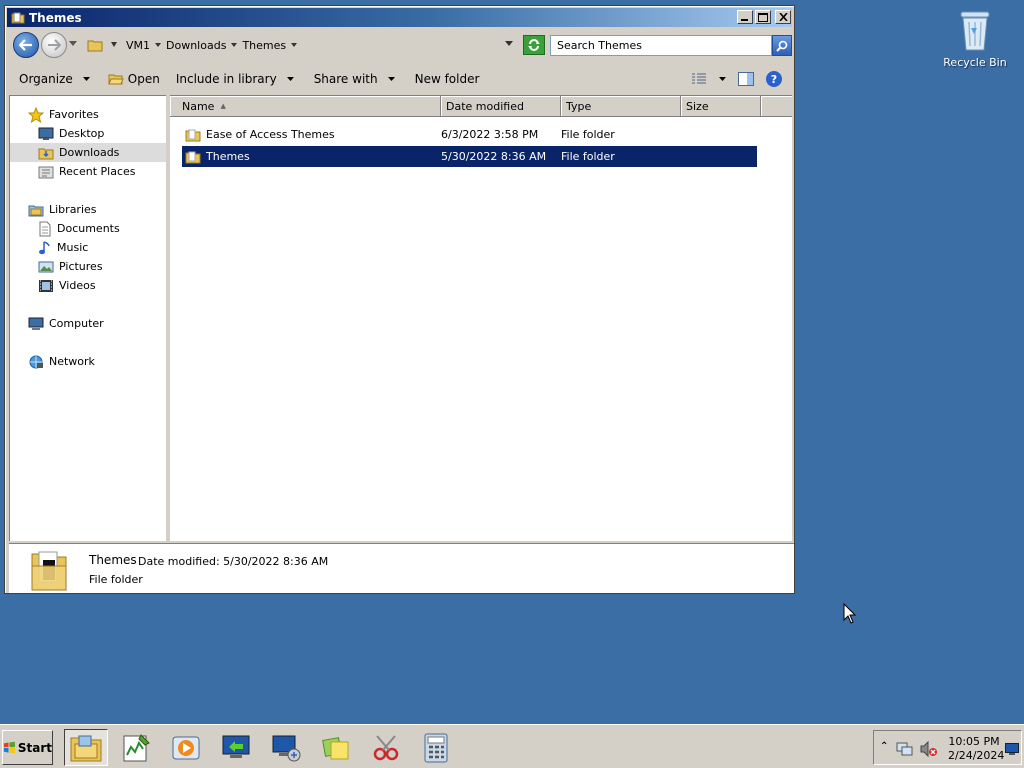  I want to click on nav-favorites: Favorites, so click(63, 114).